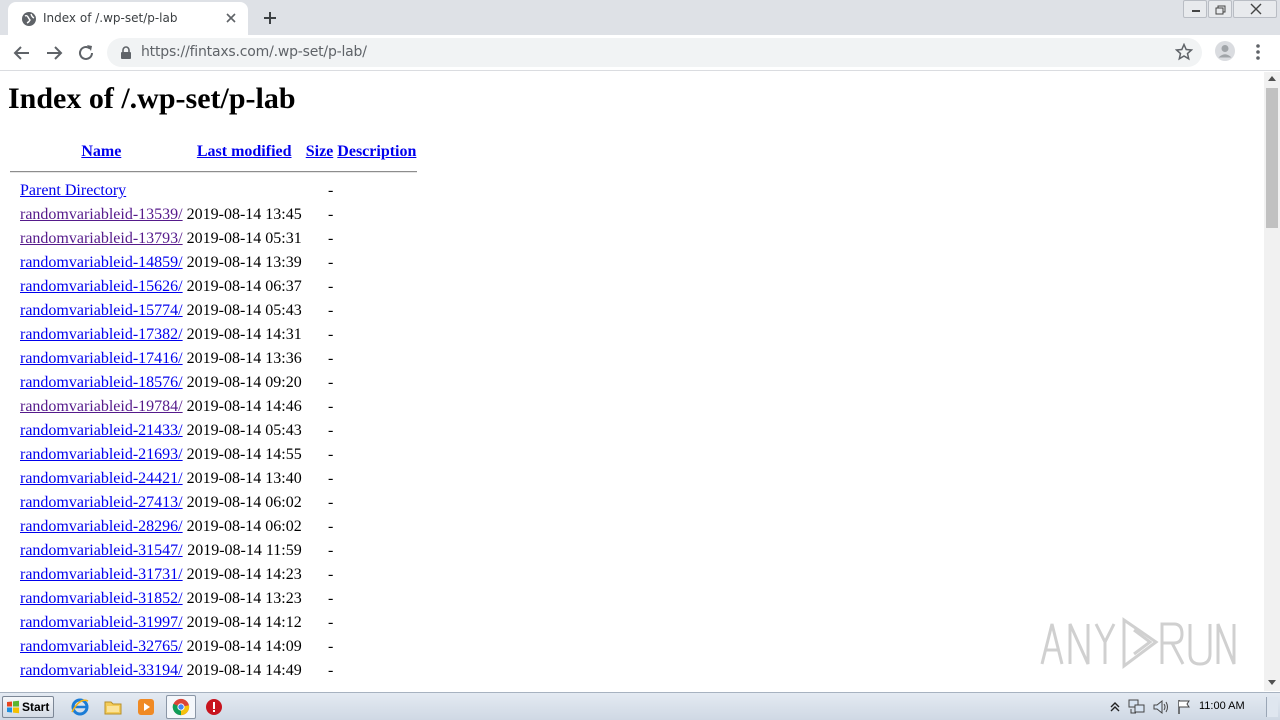  Describe the element at coordinates (101, 334) in the screenshot. I see `directory-link: randomvariableid-17382/` at that location.